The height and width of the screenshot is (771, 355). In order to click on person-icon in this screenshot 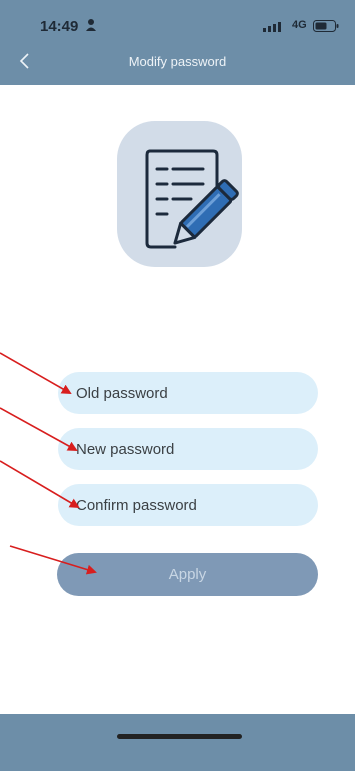, I will do `click(91, 25)`.